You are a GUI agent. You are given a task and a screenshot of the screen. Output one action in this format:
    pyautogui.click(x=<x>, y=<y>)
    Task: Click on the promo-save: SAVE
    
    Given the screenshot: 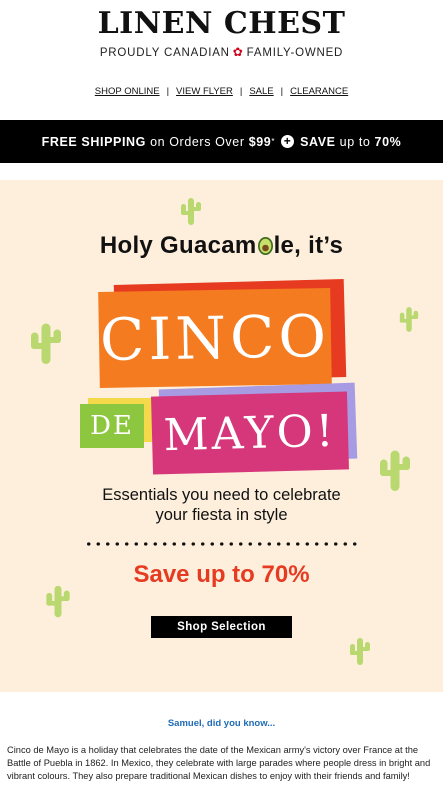 What is the action you would take?
    pyautogui.click(x=318, y=141)
    